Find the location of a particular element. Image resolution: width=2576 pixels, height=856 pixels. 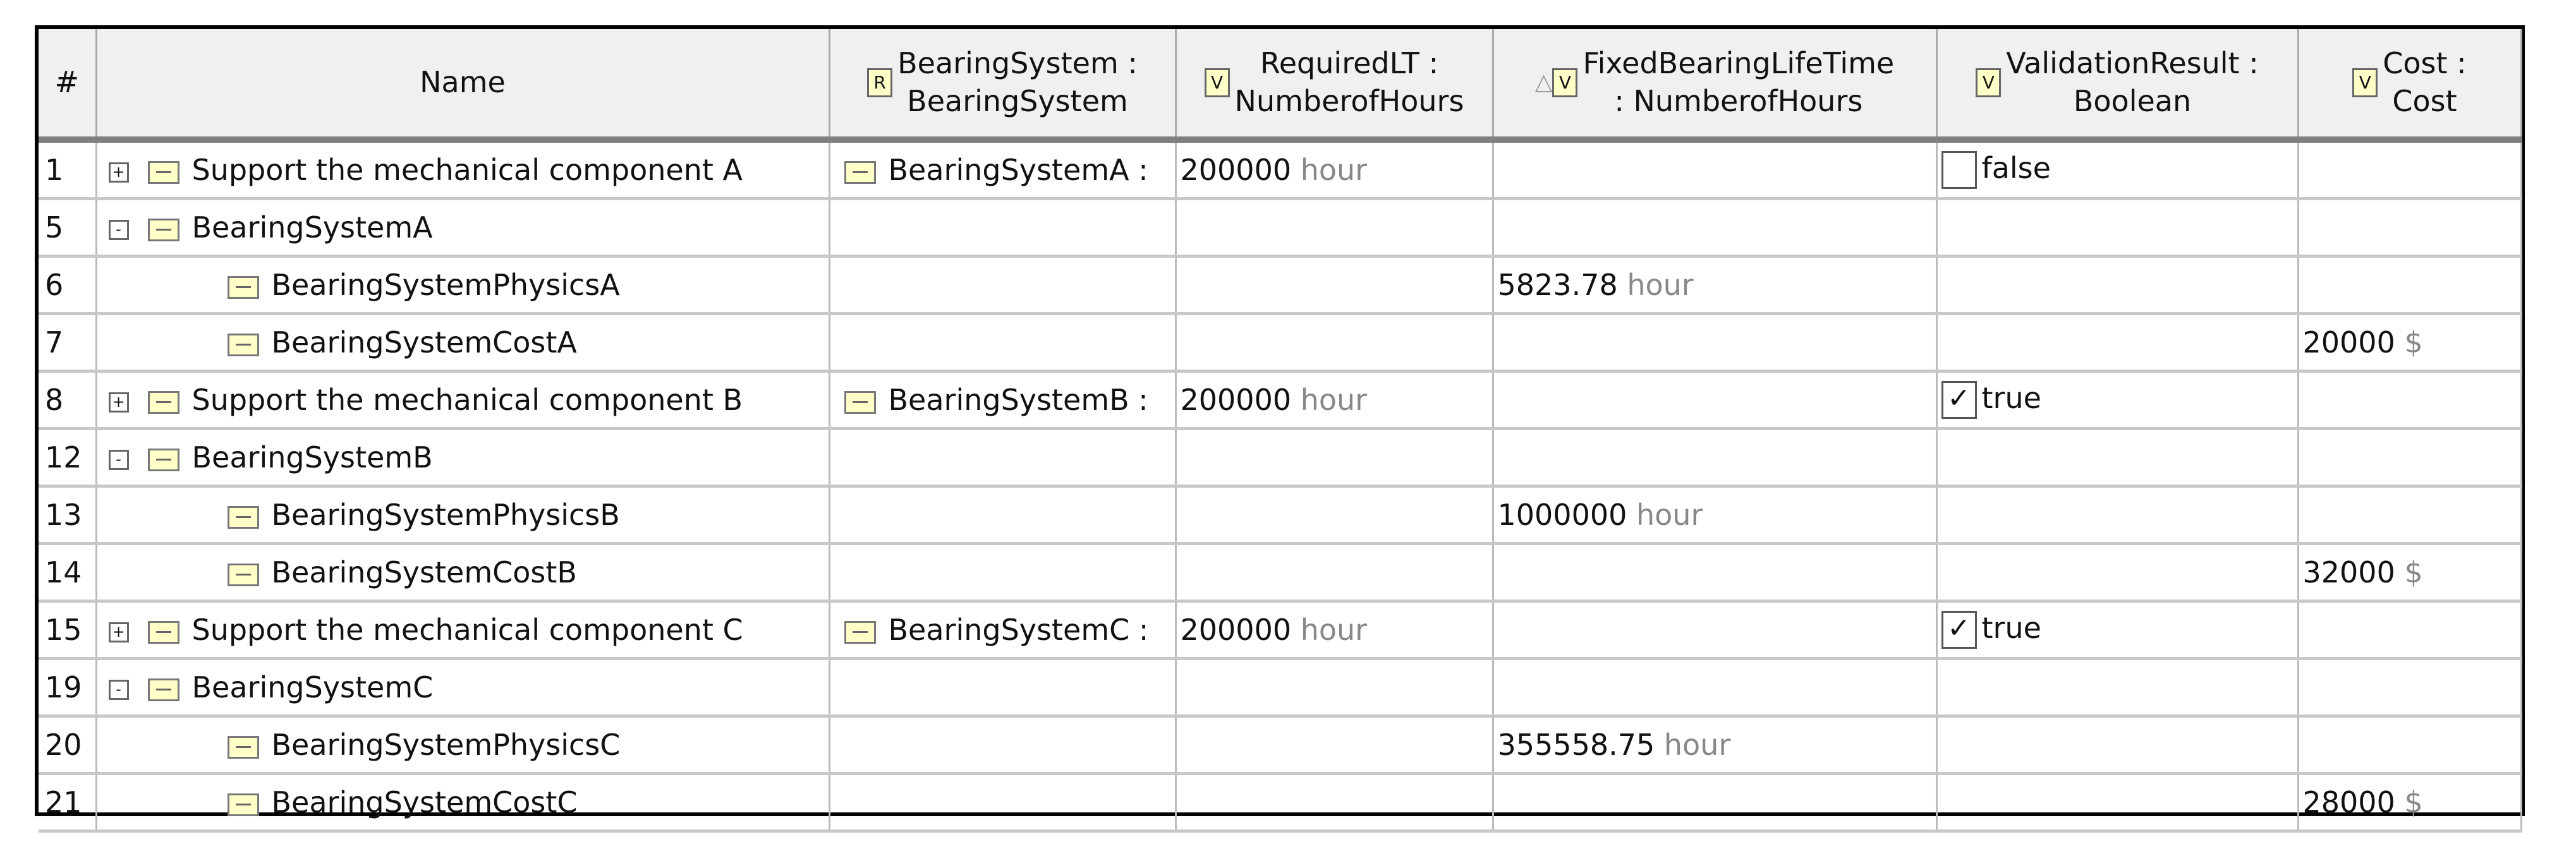

bearing-system-cell: BearingSystemB : is located at coordinates (1003, 400).